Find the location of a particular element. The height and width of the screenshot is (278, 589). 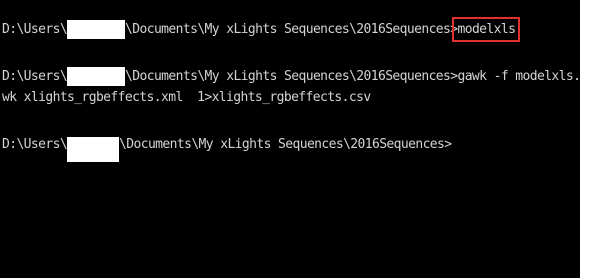

highlighted-command: modelxls is located at coordinates (486, 29).